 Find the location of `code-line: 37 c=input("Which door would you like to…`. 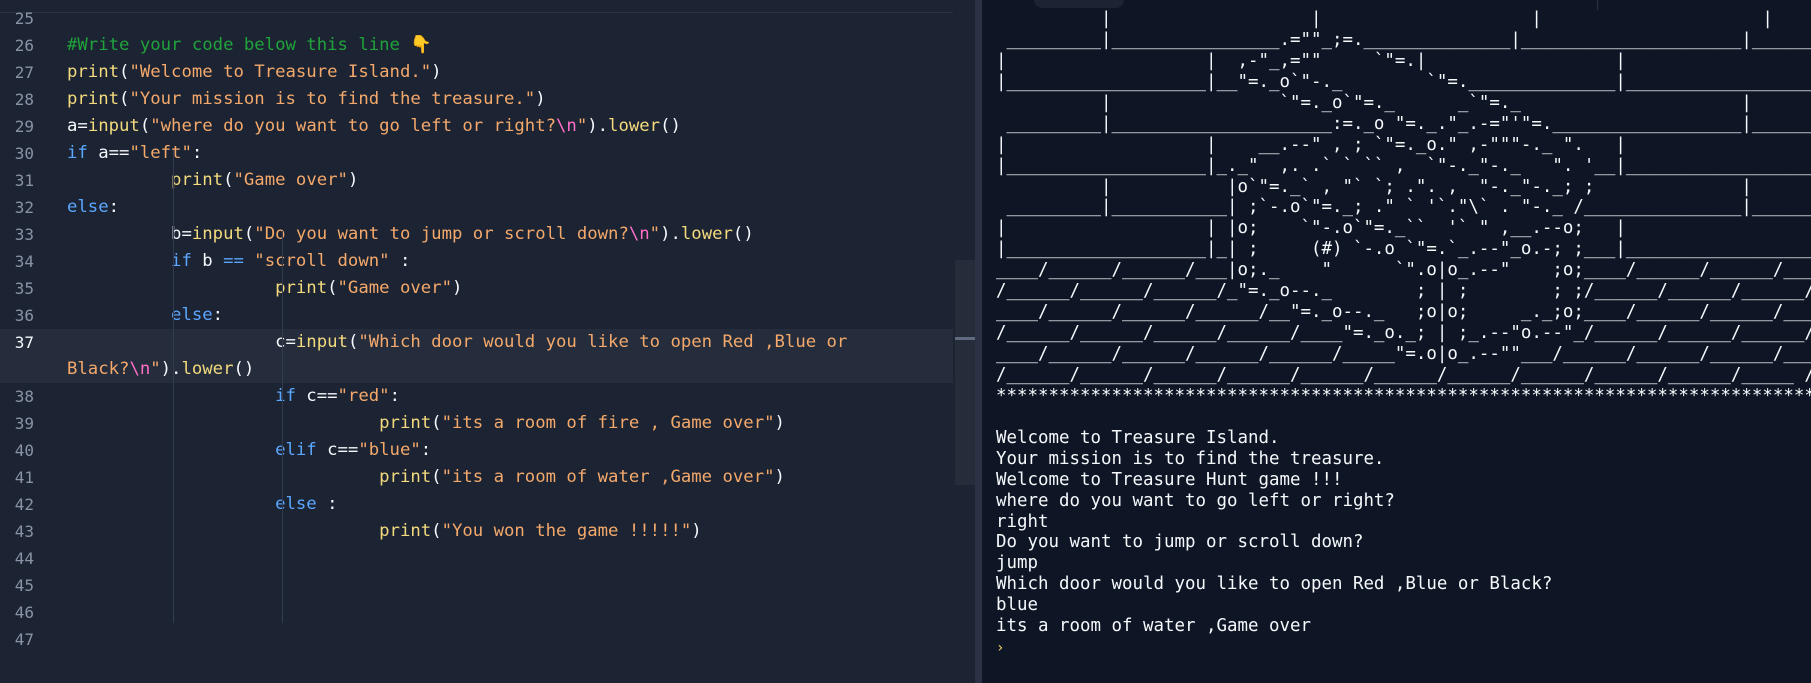

code-line: 37 c=input("Which door would you like to… is located at coordinates (487, 342).